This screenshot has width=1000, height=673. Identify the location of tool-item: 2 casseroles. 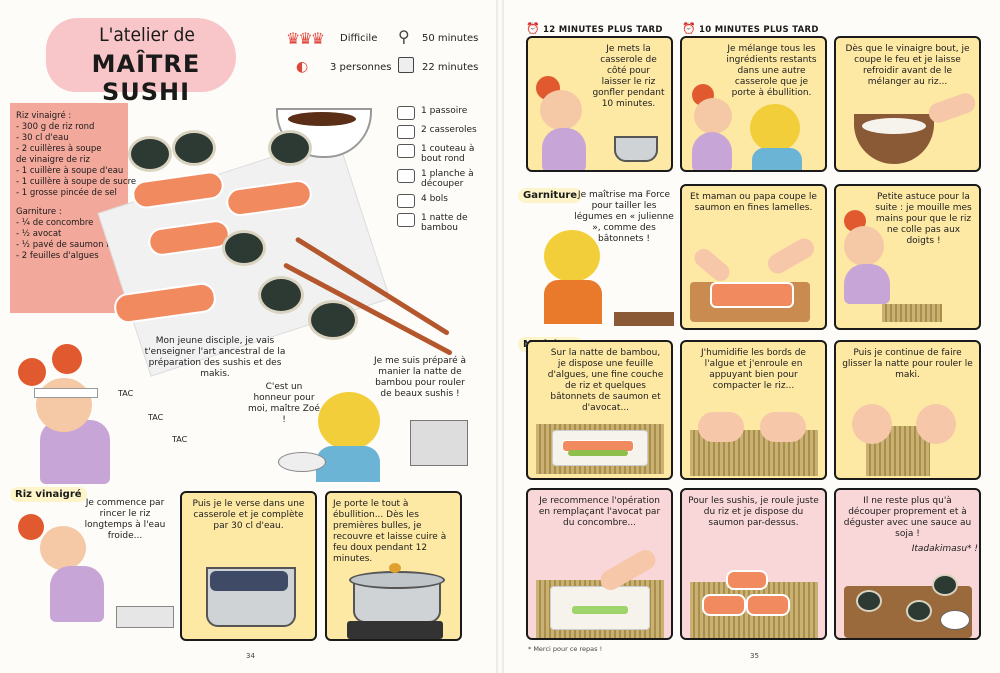
(444, 132).